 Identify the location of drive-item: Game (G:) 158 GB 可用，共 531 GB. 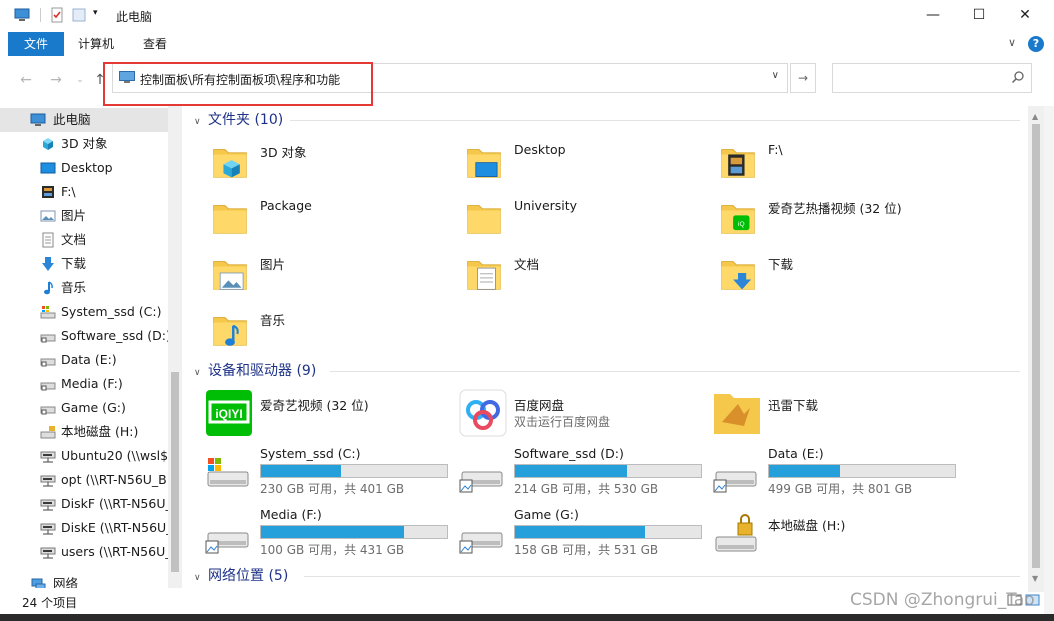
(572, 535).